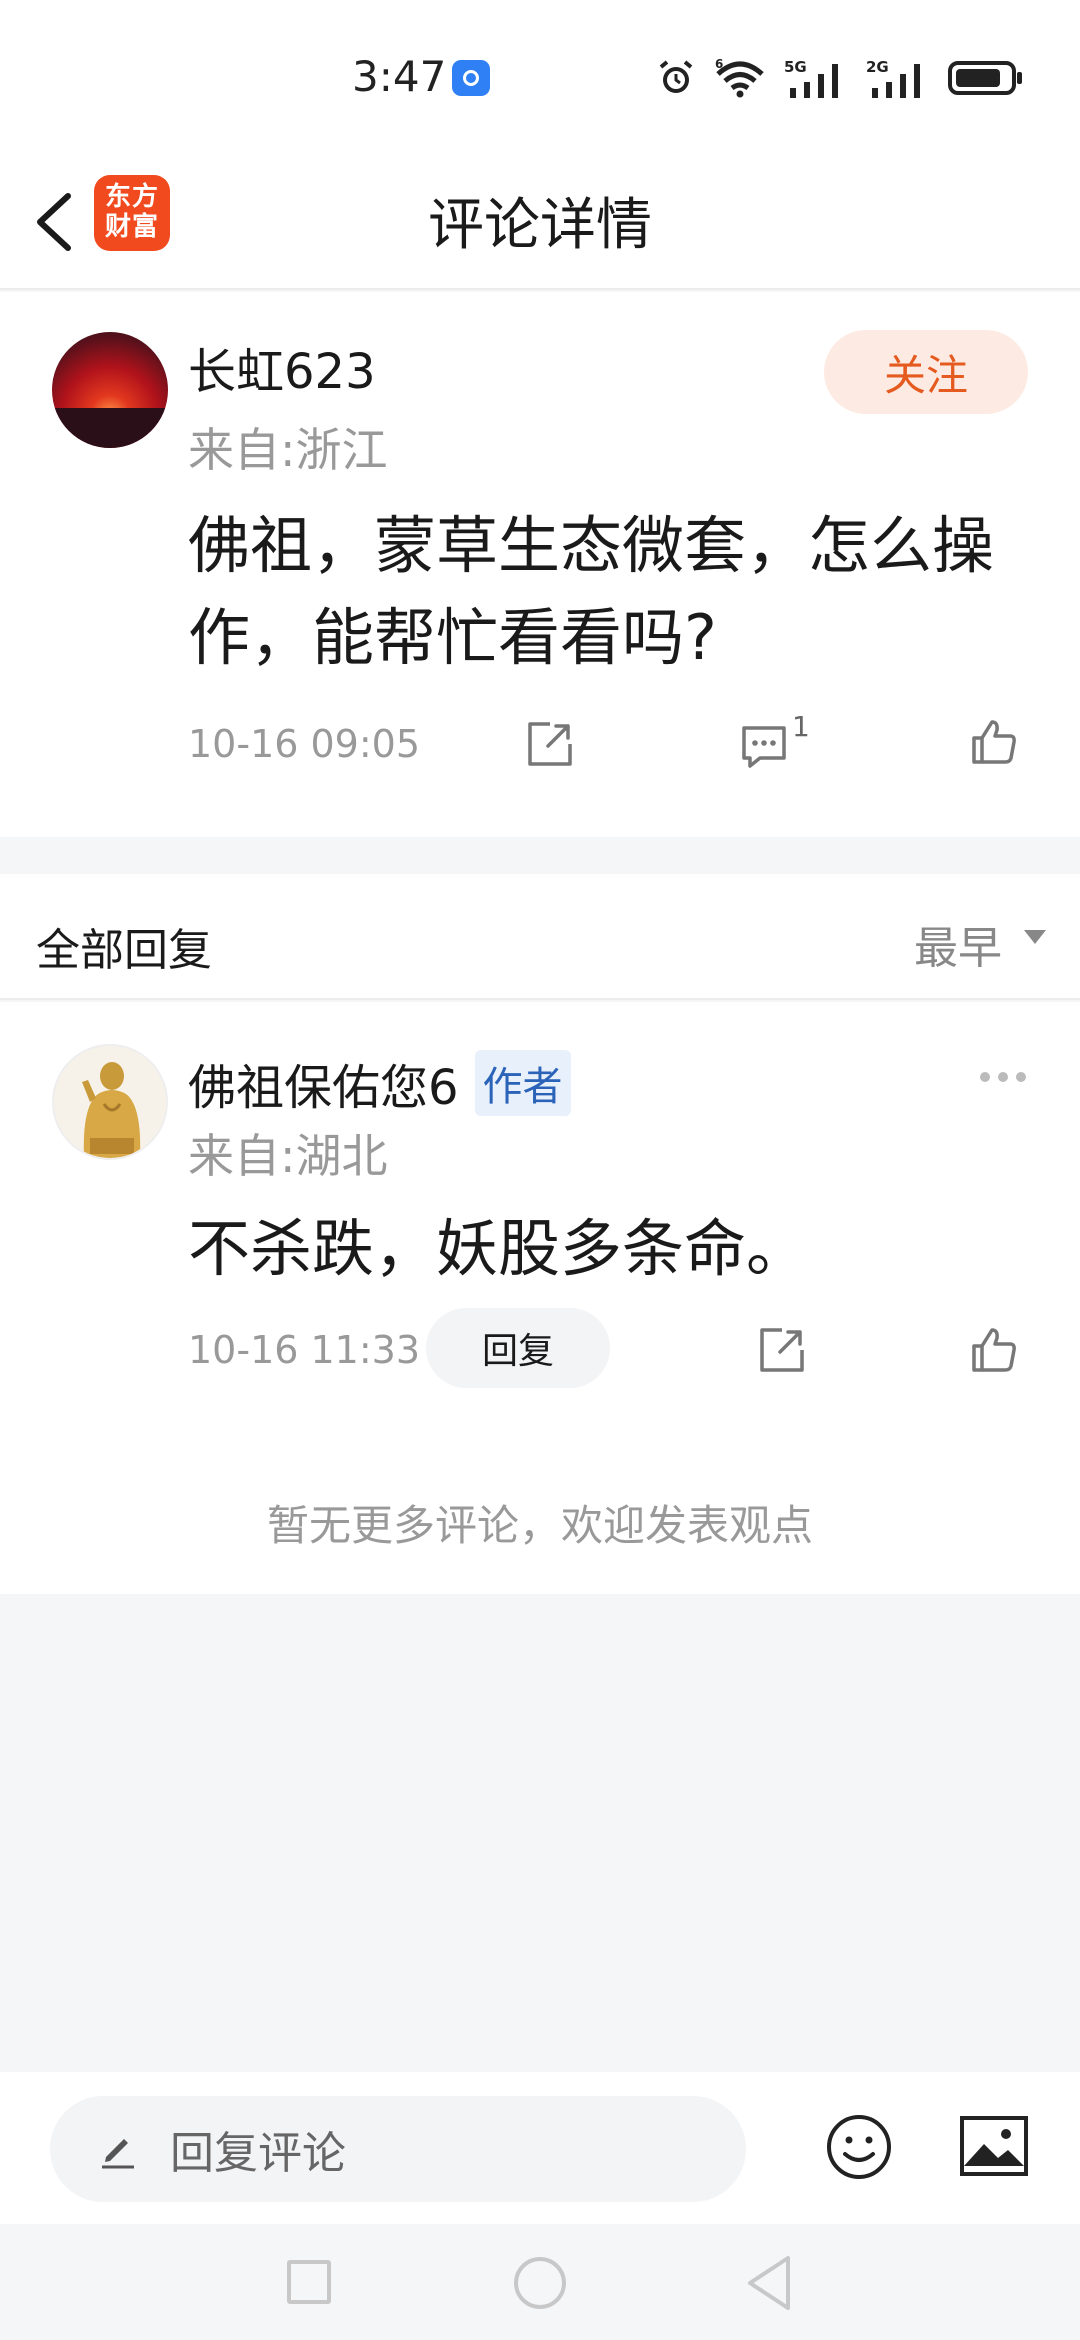 The image size is (1080, 2340). What do you see at coordinates (1035, 937) in the screenshot?
I see `chevron-down-icon` at bounding box center [1035, 937].